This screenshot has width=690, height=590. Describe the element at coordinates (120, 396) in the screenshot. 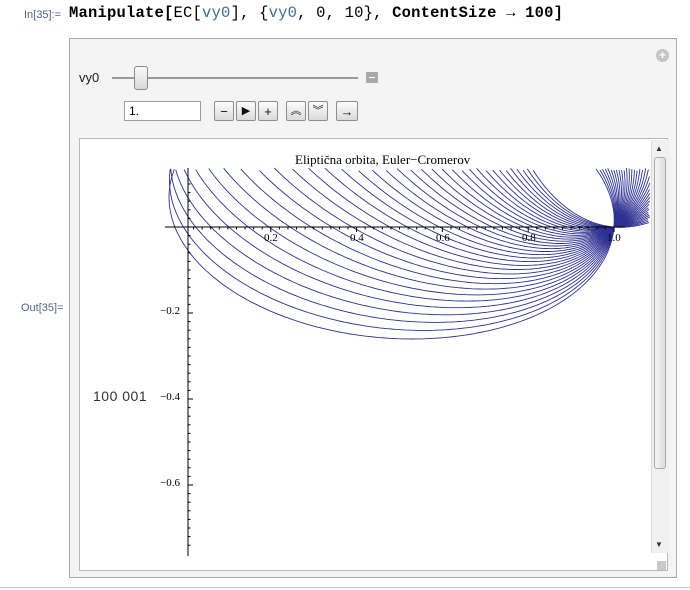

I see `output-count-label: 100 001` at that location.